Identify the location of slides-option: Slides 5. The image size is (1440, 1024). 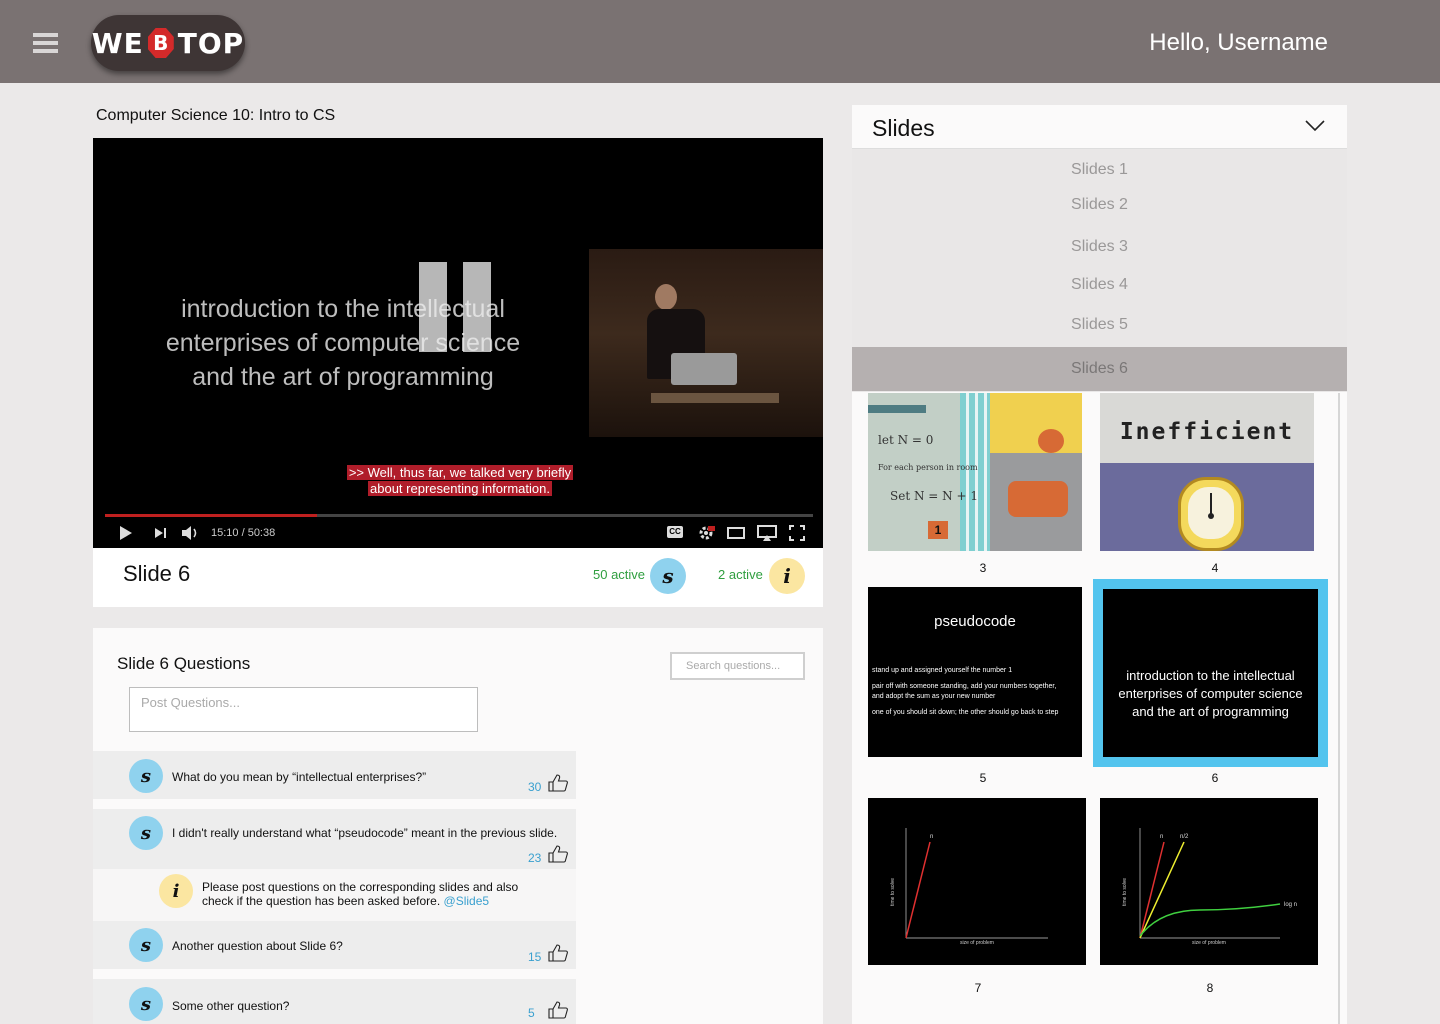
(1099, 325).